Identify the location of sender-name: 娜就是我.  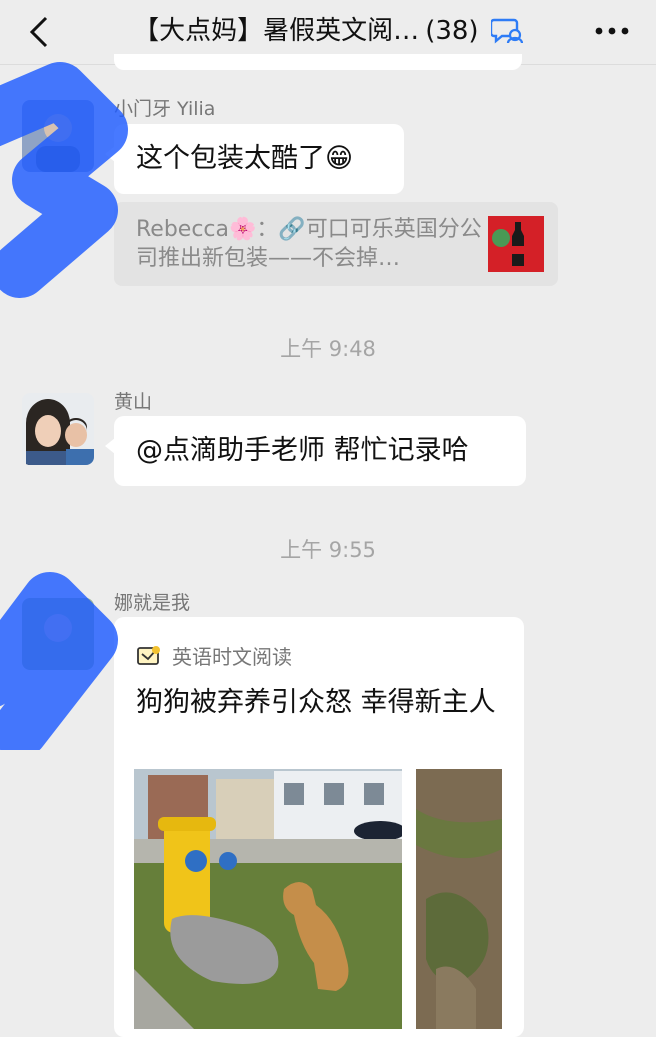
(152, 603).